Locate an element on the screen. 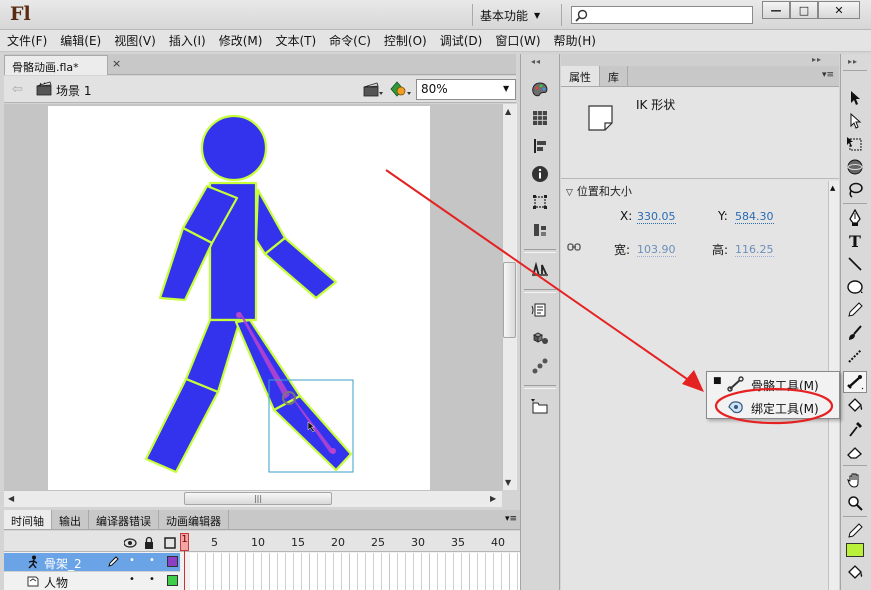  x-value-field: 330.05 is located at coordinates (656, 217).